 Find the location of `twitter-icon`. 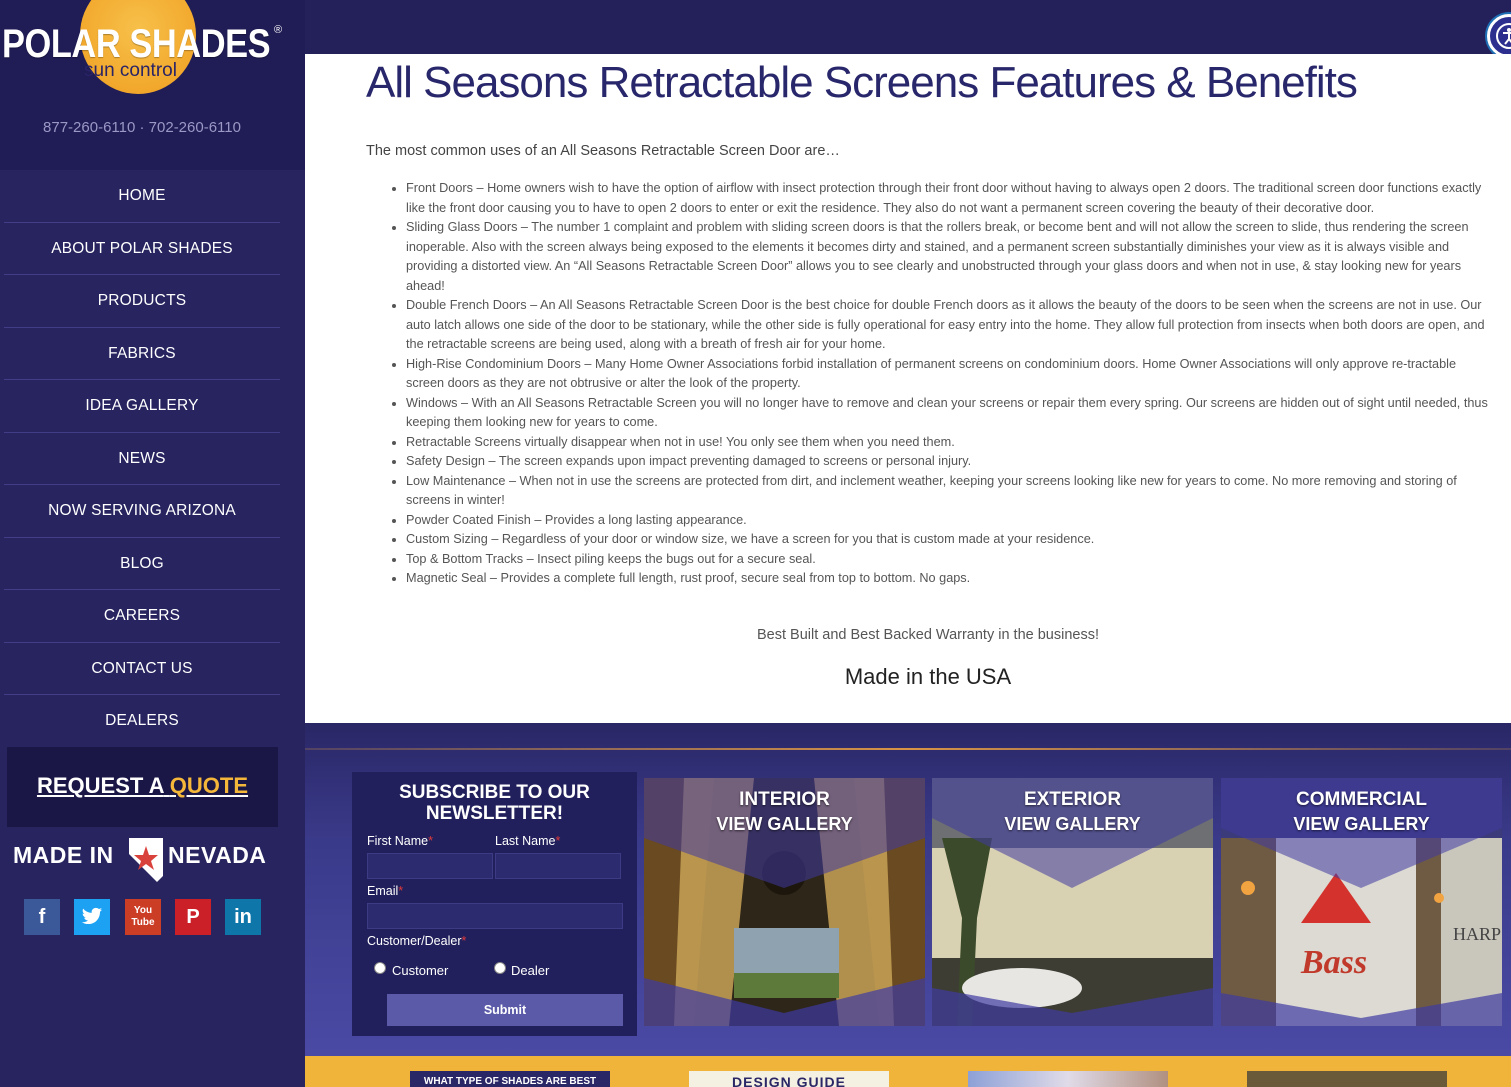

twitter-icon is located at coordinates (92, 917).